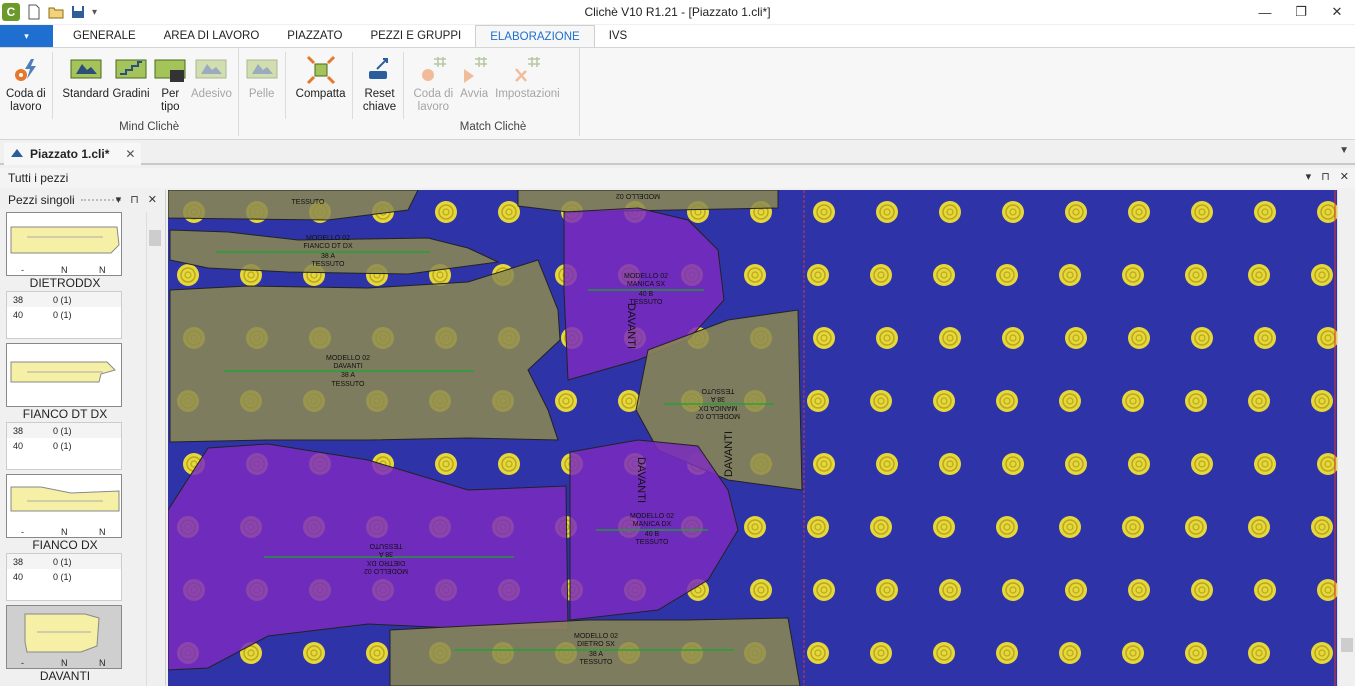  I want to click on reset-chiave-button: Reset chiave, so click(380, 94).